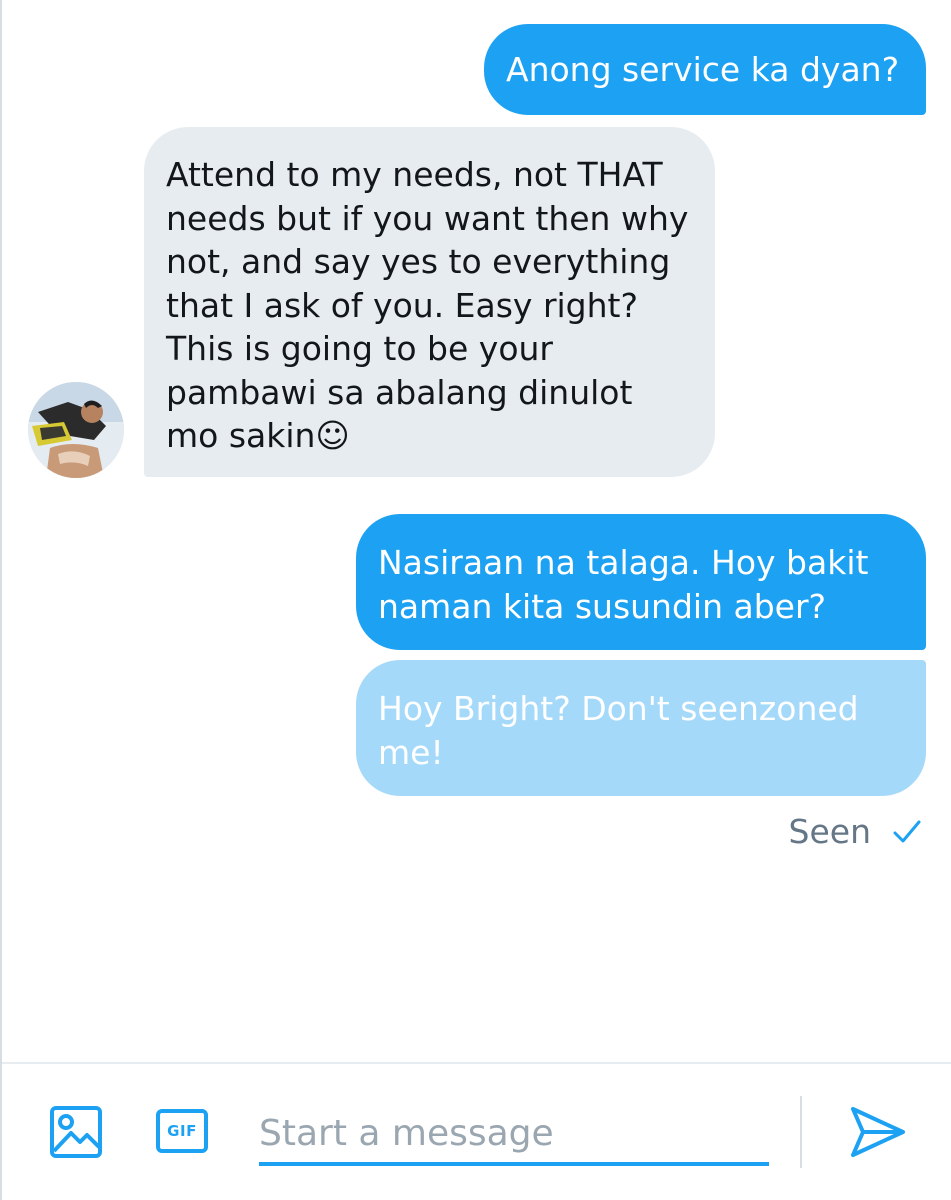  I want to click on message-bubble-outgoing: Anong service ka dyan?, so click(705, 69).